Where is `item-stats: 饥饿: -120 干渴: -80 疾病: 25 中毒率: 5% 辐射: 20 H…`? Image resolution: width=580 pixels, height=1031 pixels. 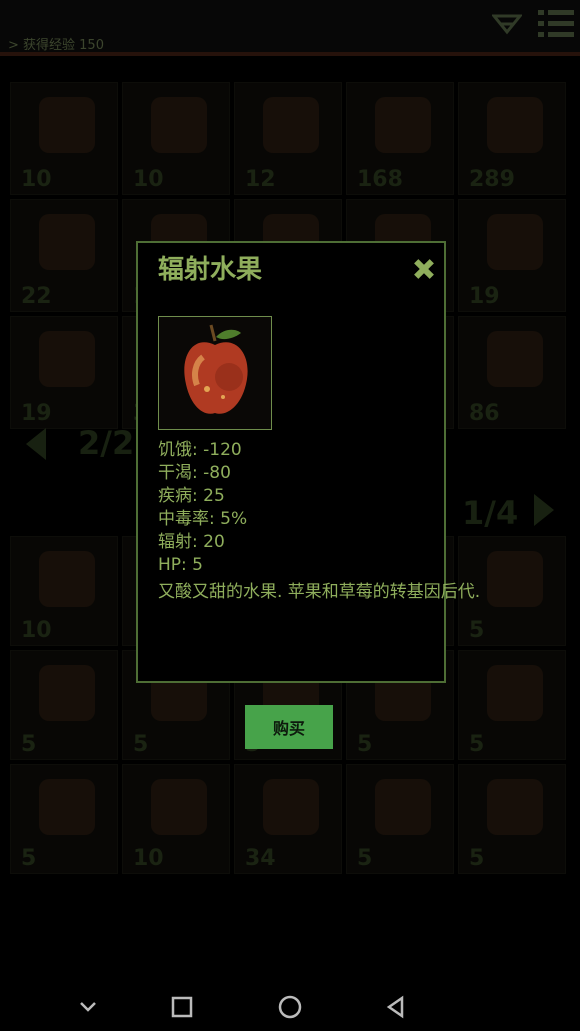
item-stats: 饥饿: -120 干渴: -80 疾病: 25 中毒率: 5% 辐射: 20 H… is located at coordinates (319, 522).